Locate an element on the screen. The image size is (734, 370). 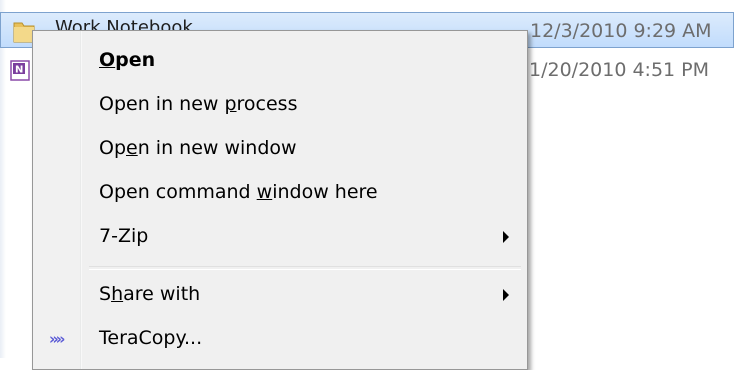
menu-item-7zip: 7-Zip is located at coordinates (279, 237).